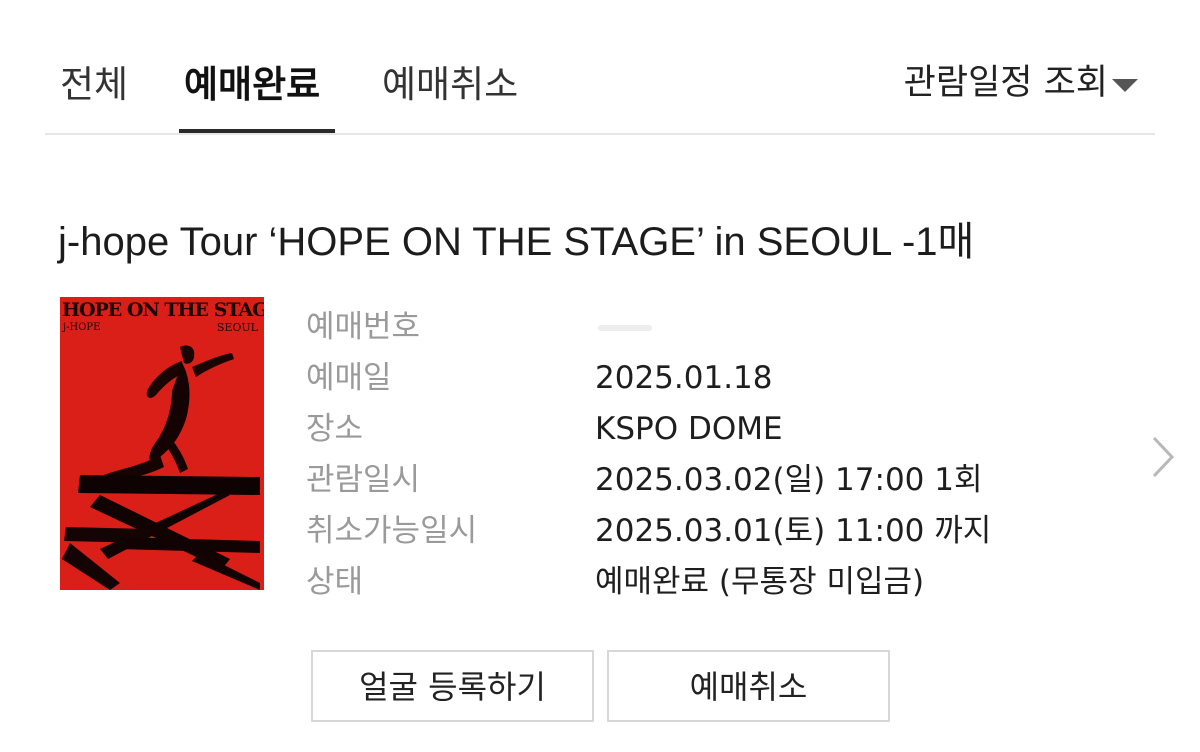  I want to click on booking-number-redacted, so click(625, 328).